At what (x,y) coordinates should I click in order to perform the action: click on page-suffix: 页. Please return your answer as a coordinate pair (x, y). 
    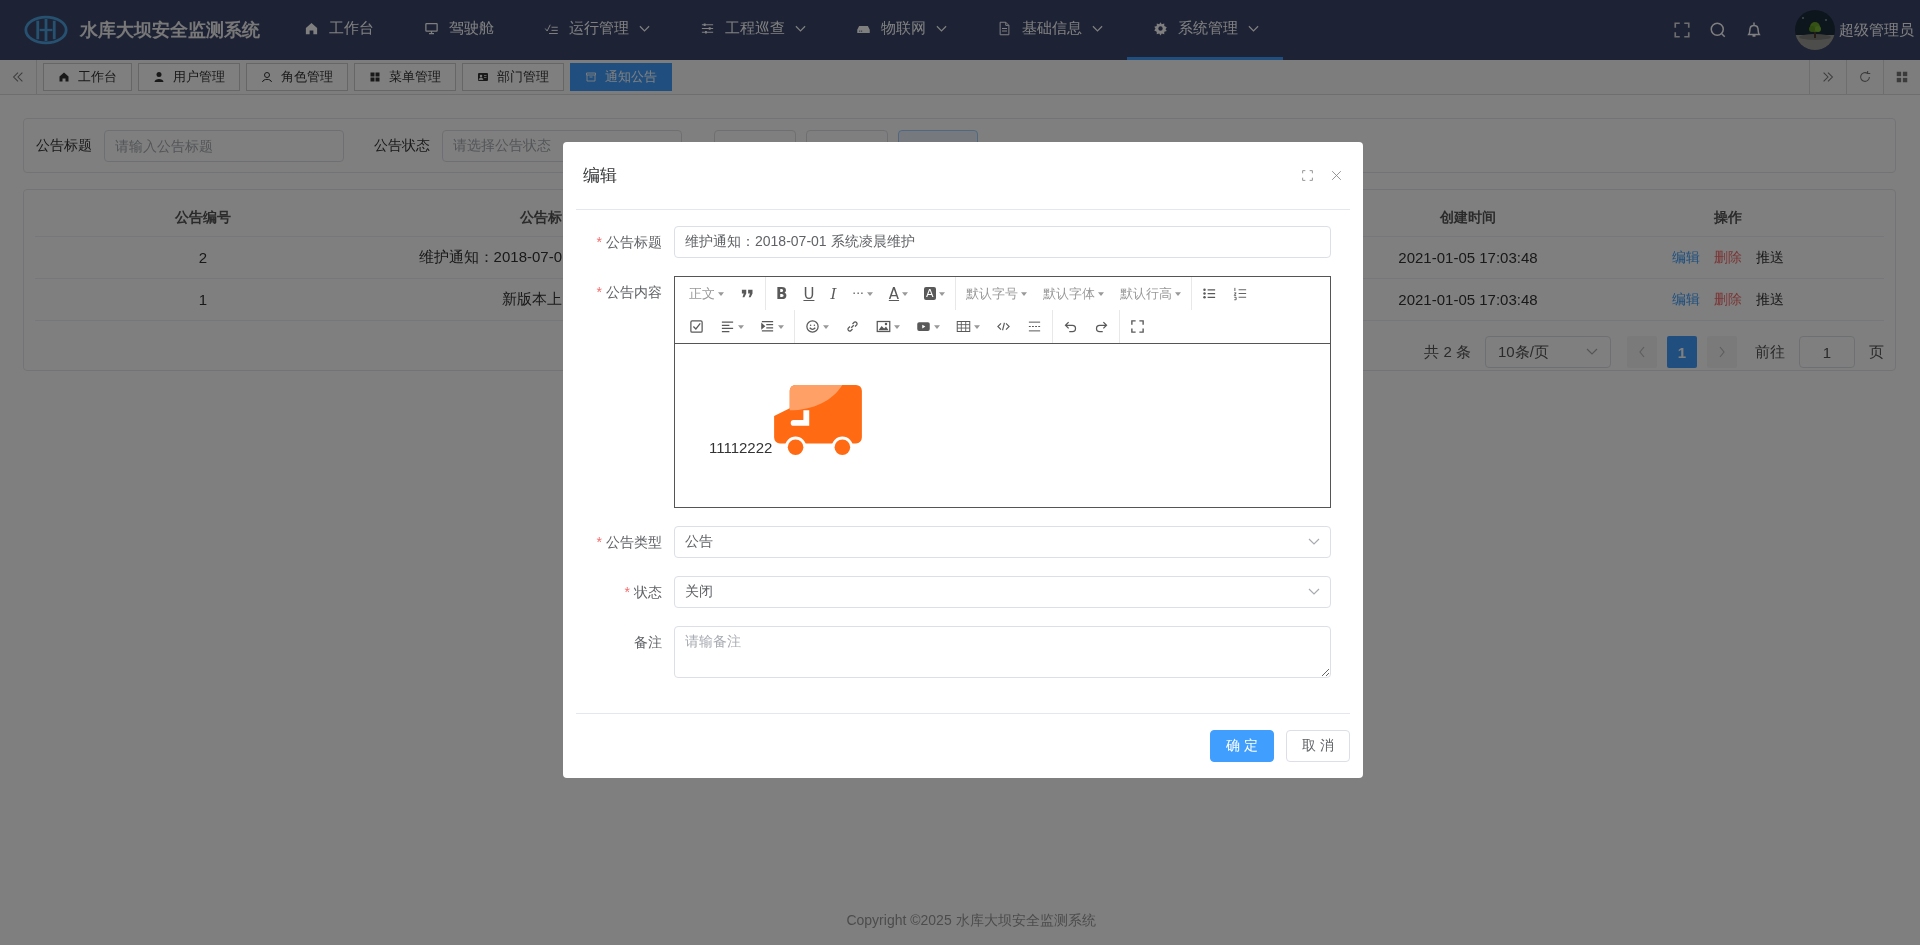
    Looking at the image, I should click on (1876, 352).